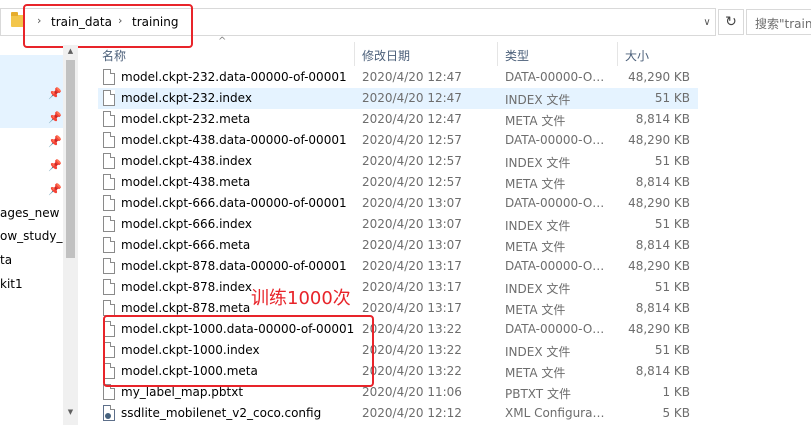  What do you see at coordinates (70, 51) in the screenshot?
I see `scroll-up-icon: ▲` at bounding box center [70, 51].